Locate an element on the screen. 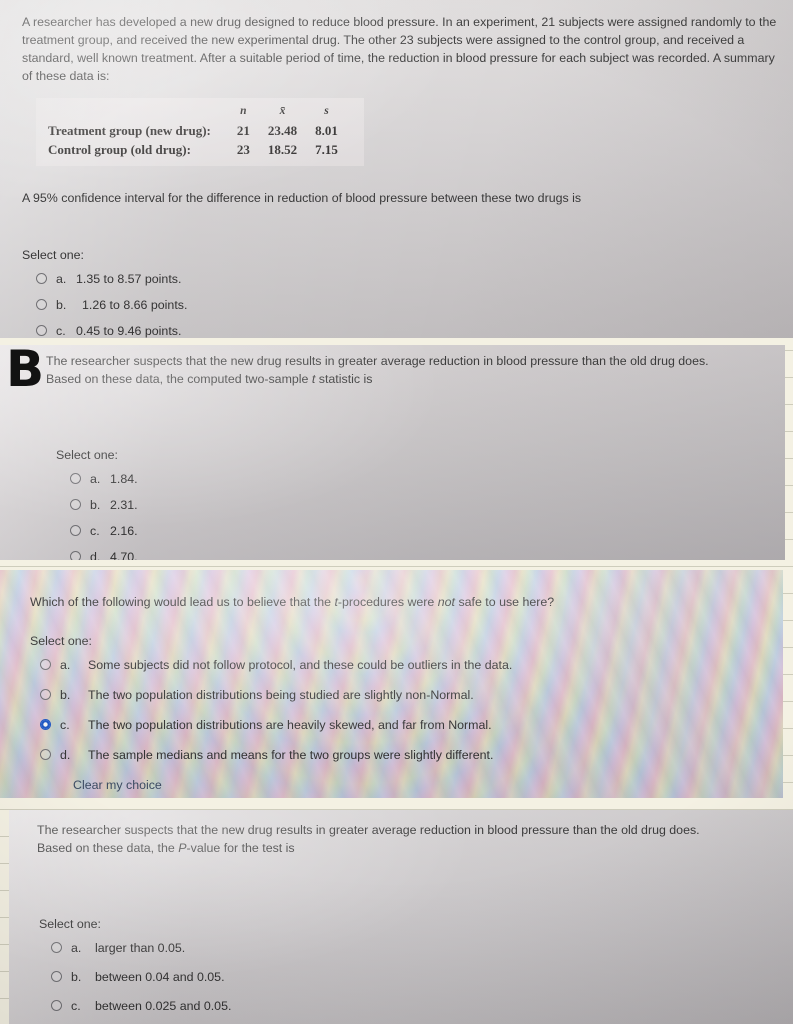 This screenshot has width=793, height=1024. header-s: s is located at coordinates (326, 110).